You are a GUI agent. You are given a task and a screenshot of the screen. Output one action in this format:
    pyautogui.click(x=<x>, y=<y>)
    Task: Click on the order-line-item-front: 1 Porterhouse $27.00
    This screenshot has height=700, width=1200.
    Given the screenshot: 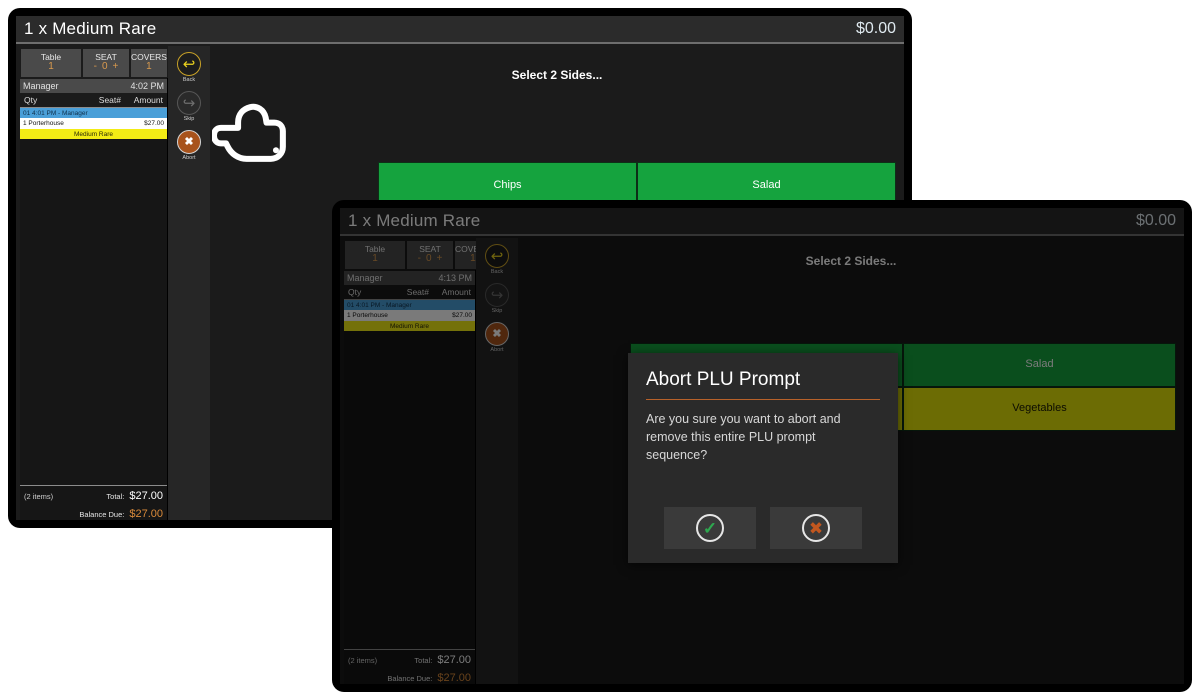 What is the action you would take?
    pyautogui.click(x=409, y=315)
    